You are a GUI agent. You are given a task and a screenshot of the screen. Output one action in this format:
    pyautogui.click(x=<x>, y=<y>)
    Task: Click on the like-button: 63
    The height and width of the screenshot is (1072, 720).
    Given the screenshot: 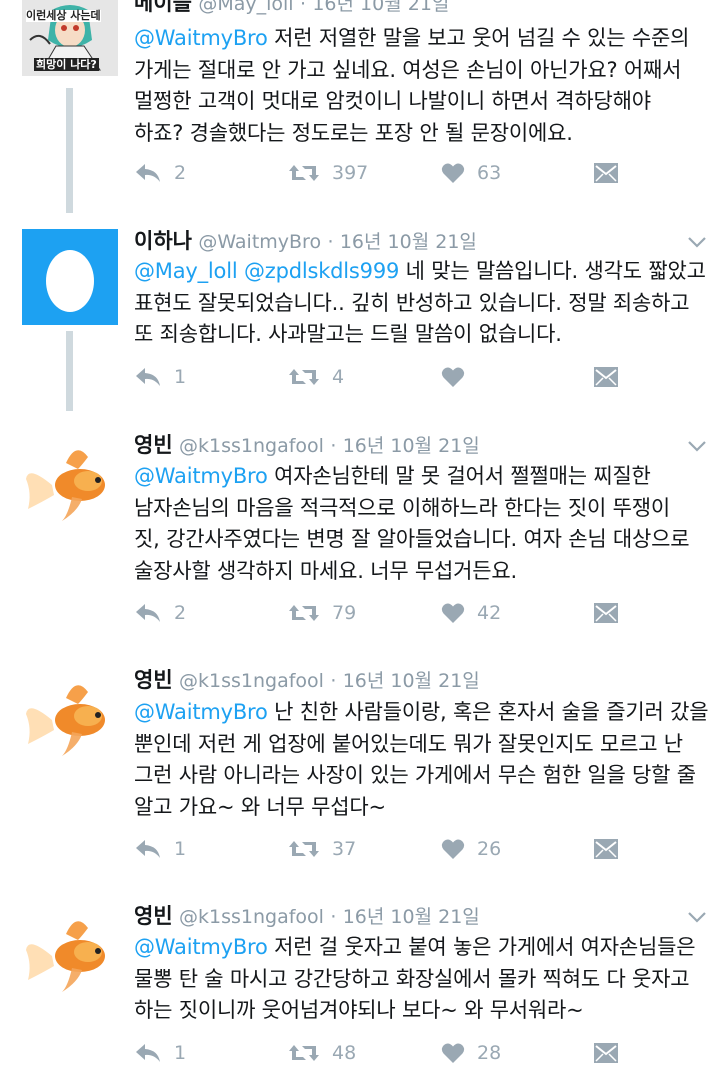 What is the action you would take?
    pyautogui.click(x=471, y=173)
    